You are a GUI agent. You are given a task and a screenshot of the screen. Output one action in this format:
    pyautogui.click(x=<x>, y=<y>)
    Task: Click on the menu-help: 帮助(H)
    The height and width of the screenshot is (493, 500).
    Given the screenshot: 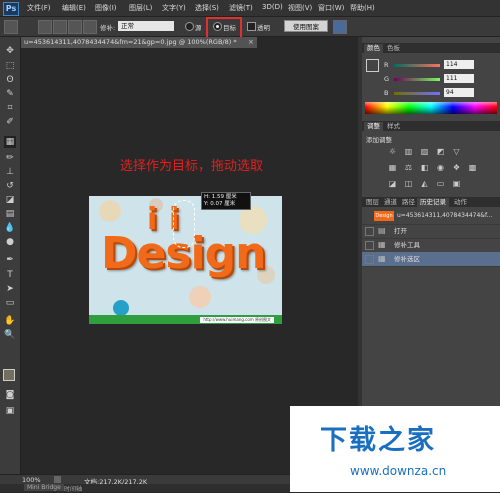 What is the action you would take?
    pyautogui.click(x=362, y=8)
    